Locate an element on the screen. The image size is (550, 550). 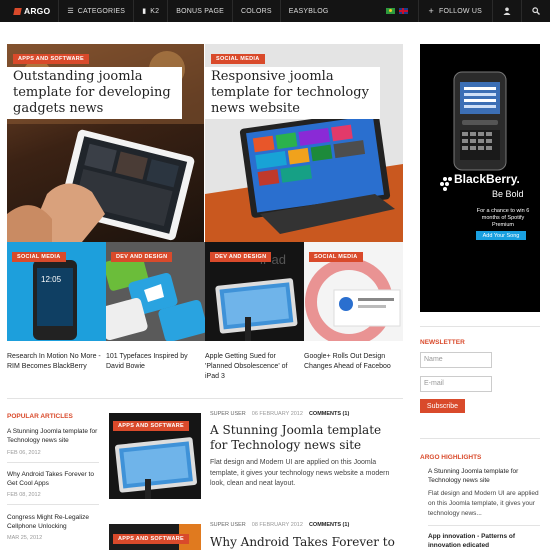
uk-flag-icon is located at coordinates (403, 11).